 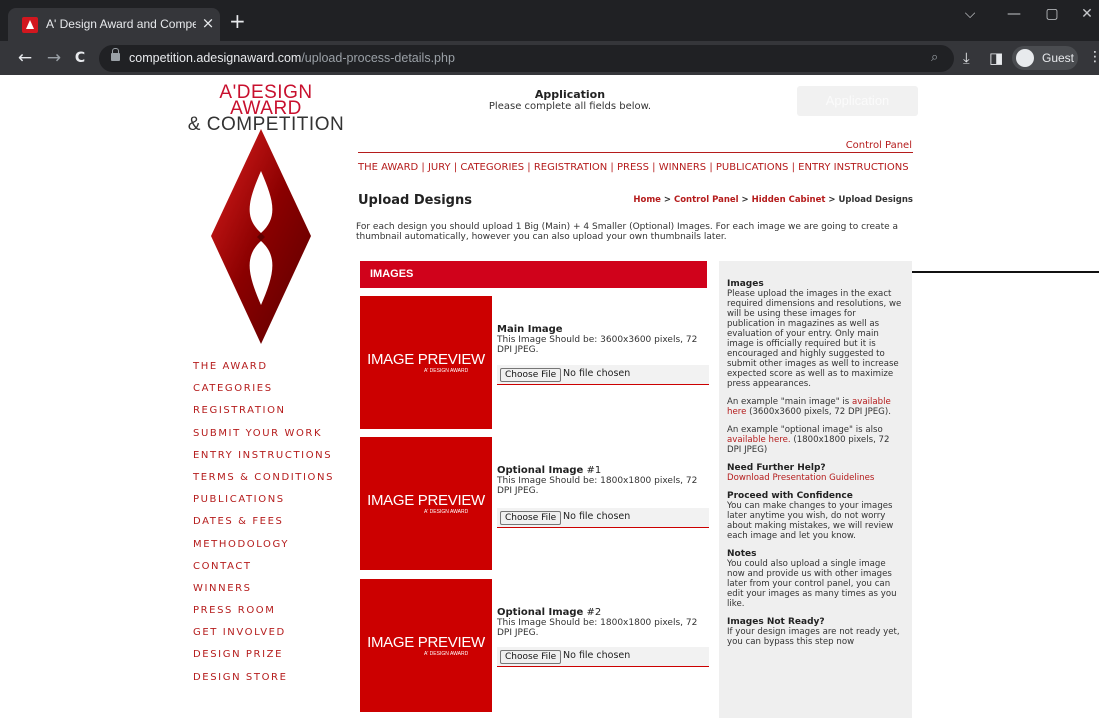 What do you see at coordinates (800, 478) in the screenshot?
I see `guidelines-download-link: Download Presentation Guidelines` at bounding box center [800, 478].